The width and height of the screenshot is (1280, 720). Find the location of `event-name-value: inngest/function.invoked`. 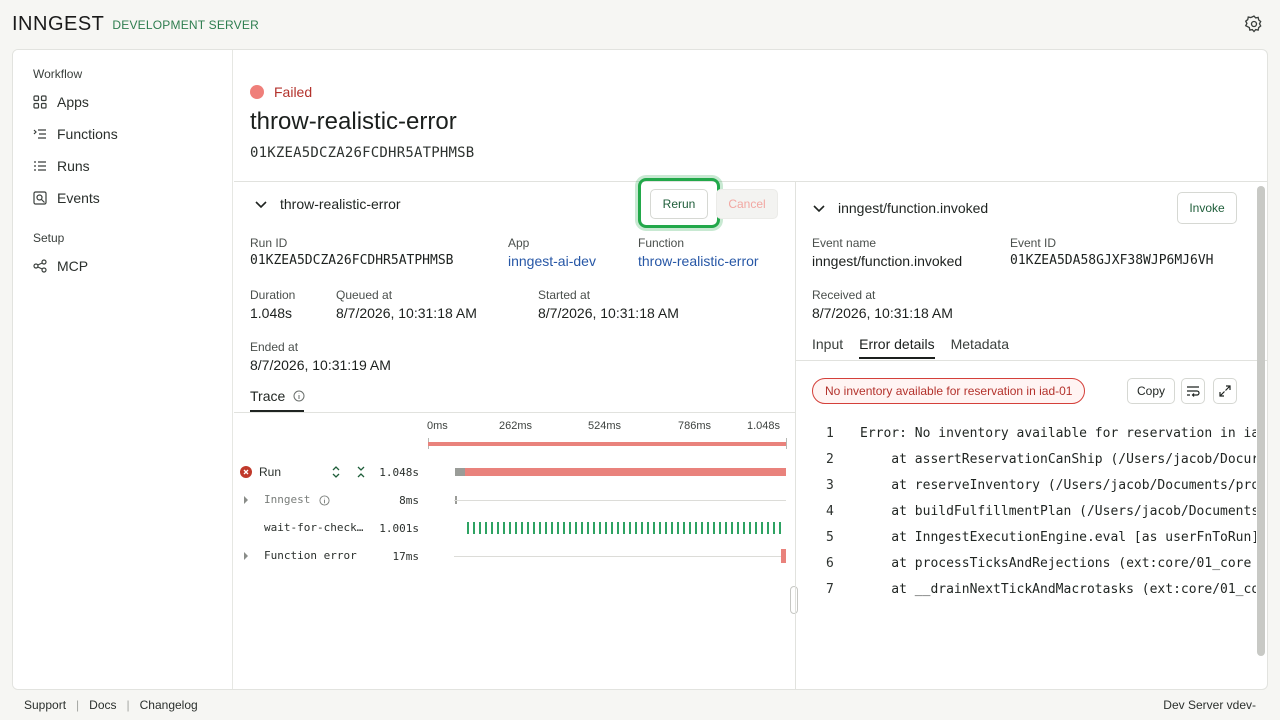

event-name-value: inngest/function.invoked is located at coordinates (887, 261).